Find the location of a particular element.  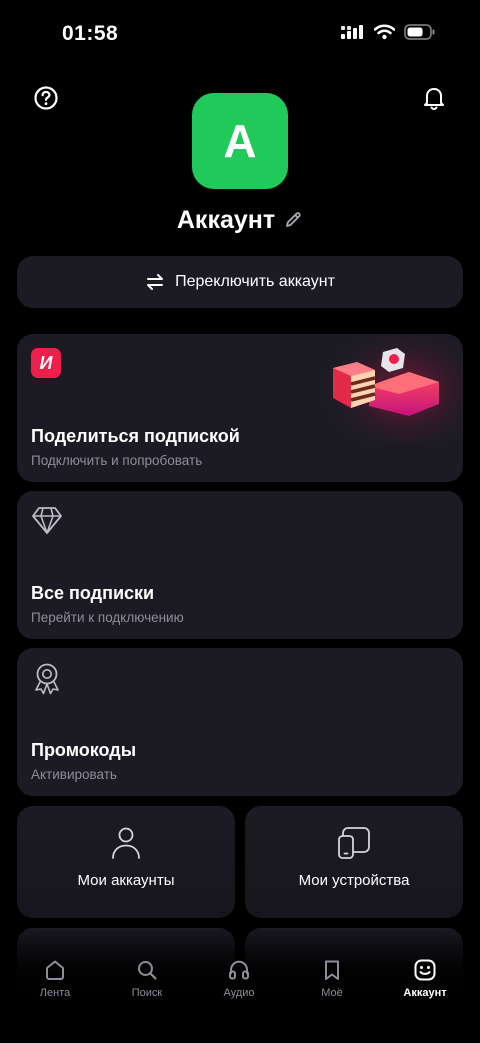

user-icon is located at coordinates (126, 843).